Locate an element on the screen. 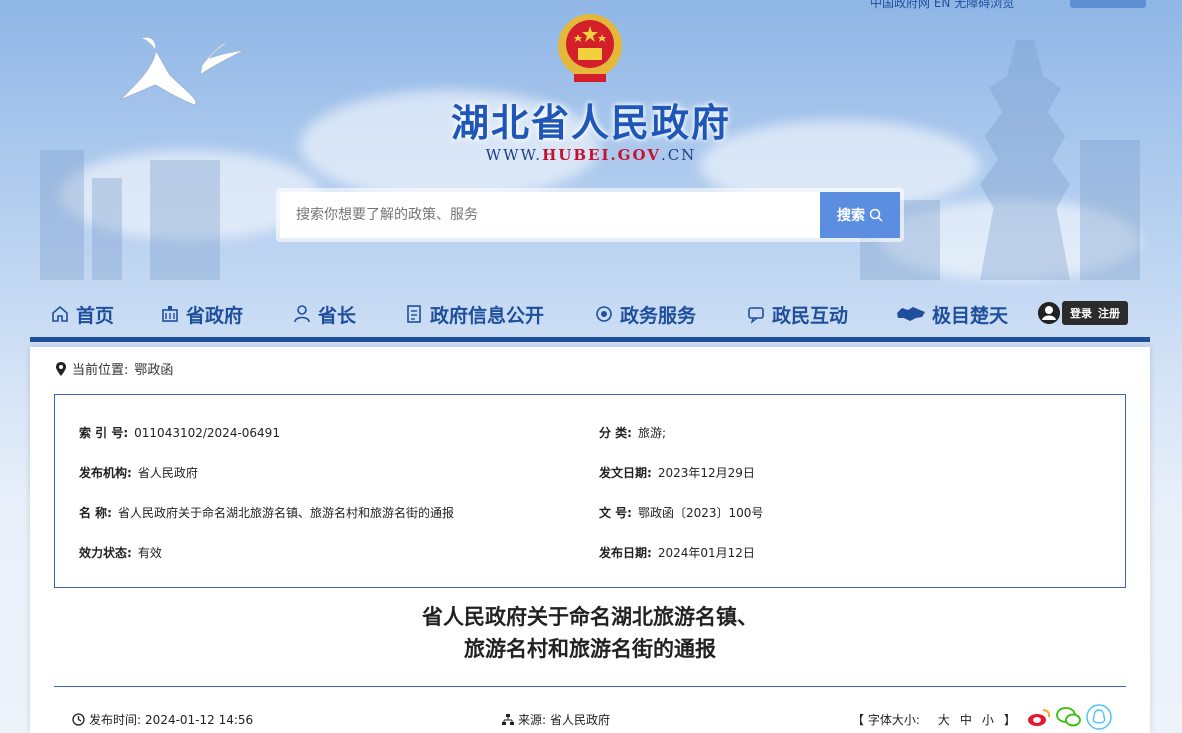 The image size is (1182, 733). meta-category: 分 类: 旅游; is located at coordinates (633, 433).